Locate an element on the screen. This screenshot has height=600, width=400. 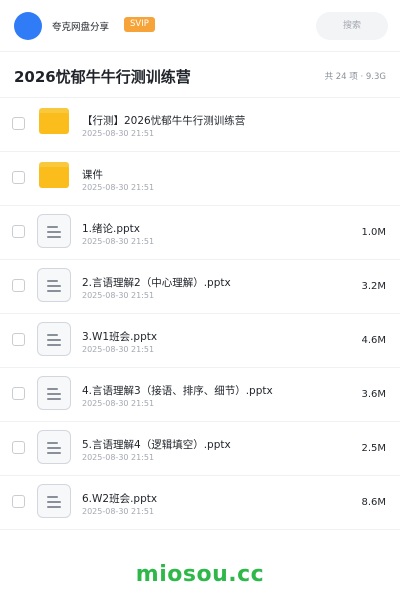
file-size: 8.6M is located at coordinates (373, 502).